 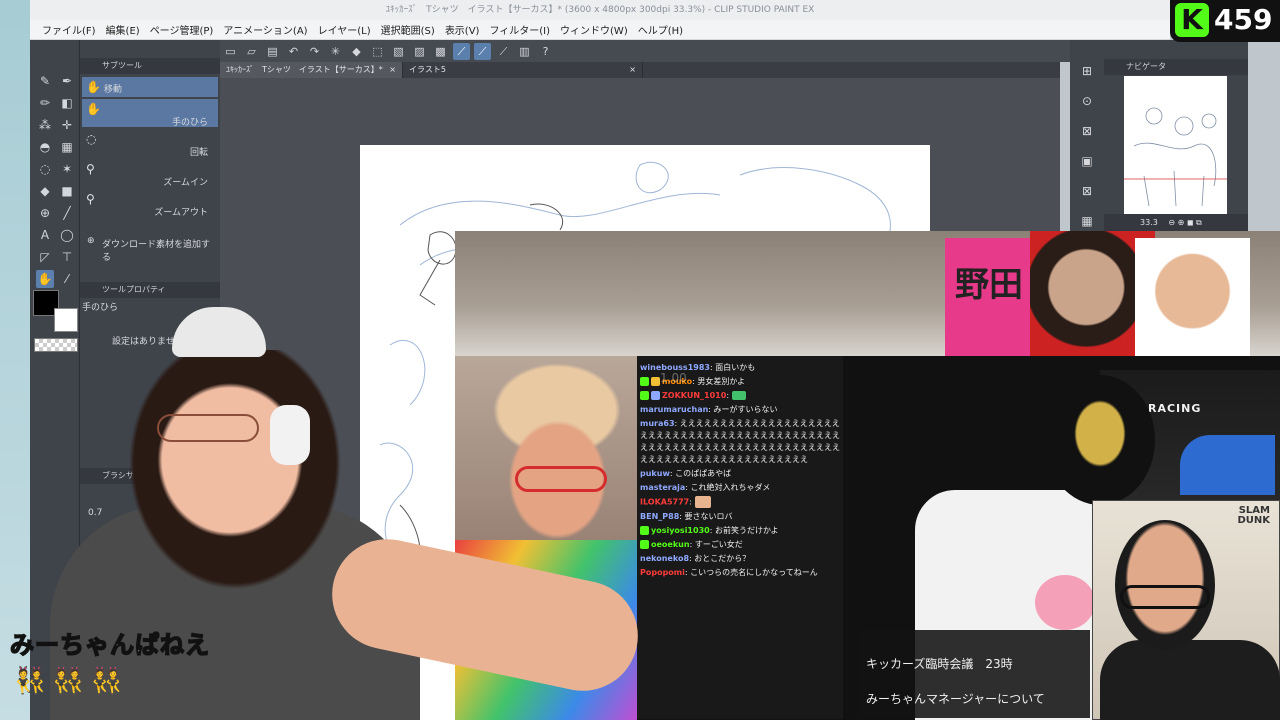 What do you see at coordinates (722, 558) in the screenshot?
I see `chat-text: おとこだから？` at bounding box center [722, 558].